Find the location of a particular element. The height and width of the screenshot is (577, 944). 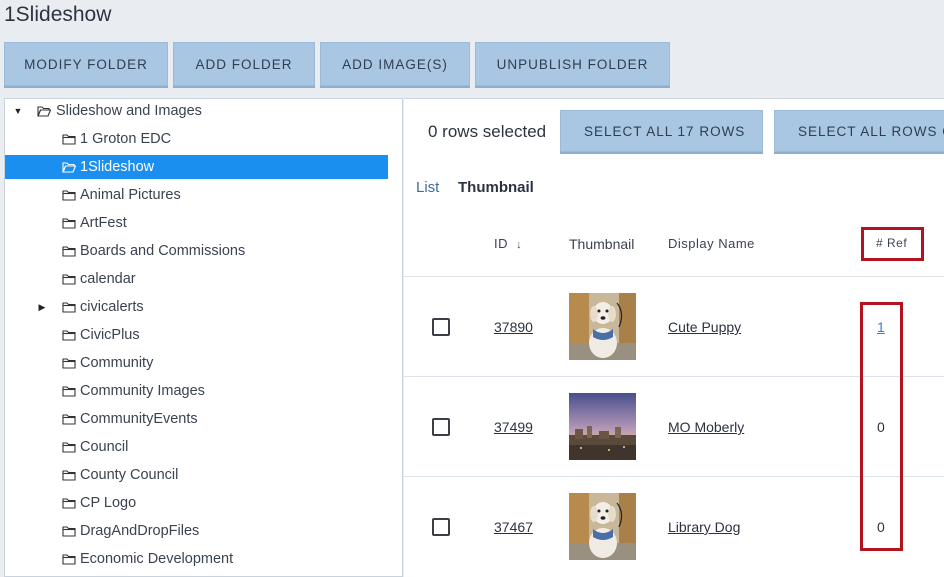

select-all-rows-button: SELECT ALL 17 ROWS is located at coordinates (661, 131).